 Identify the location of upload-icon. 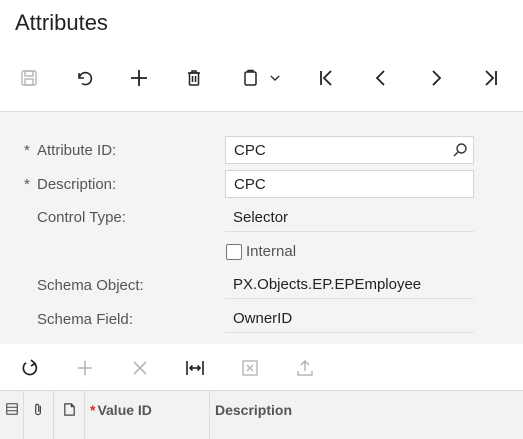
(305, 367).